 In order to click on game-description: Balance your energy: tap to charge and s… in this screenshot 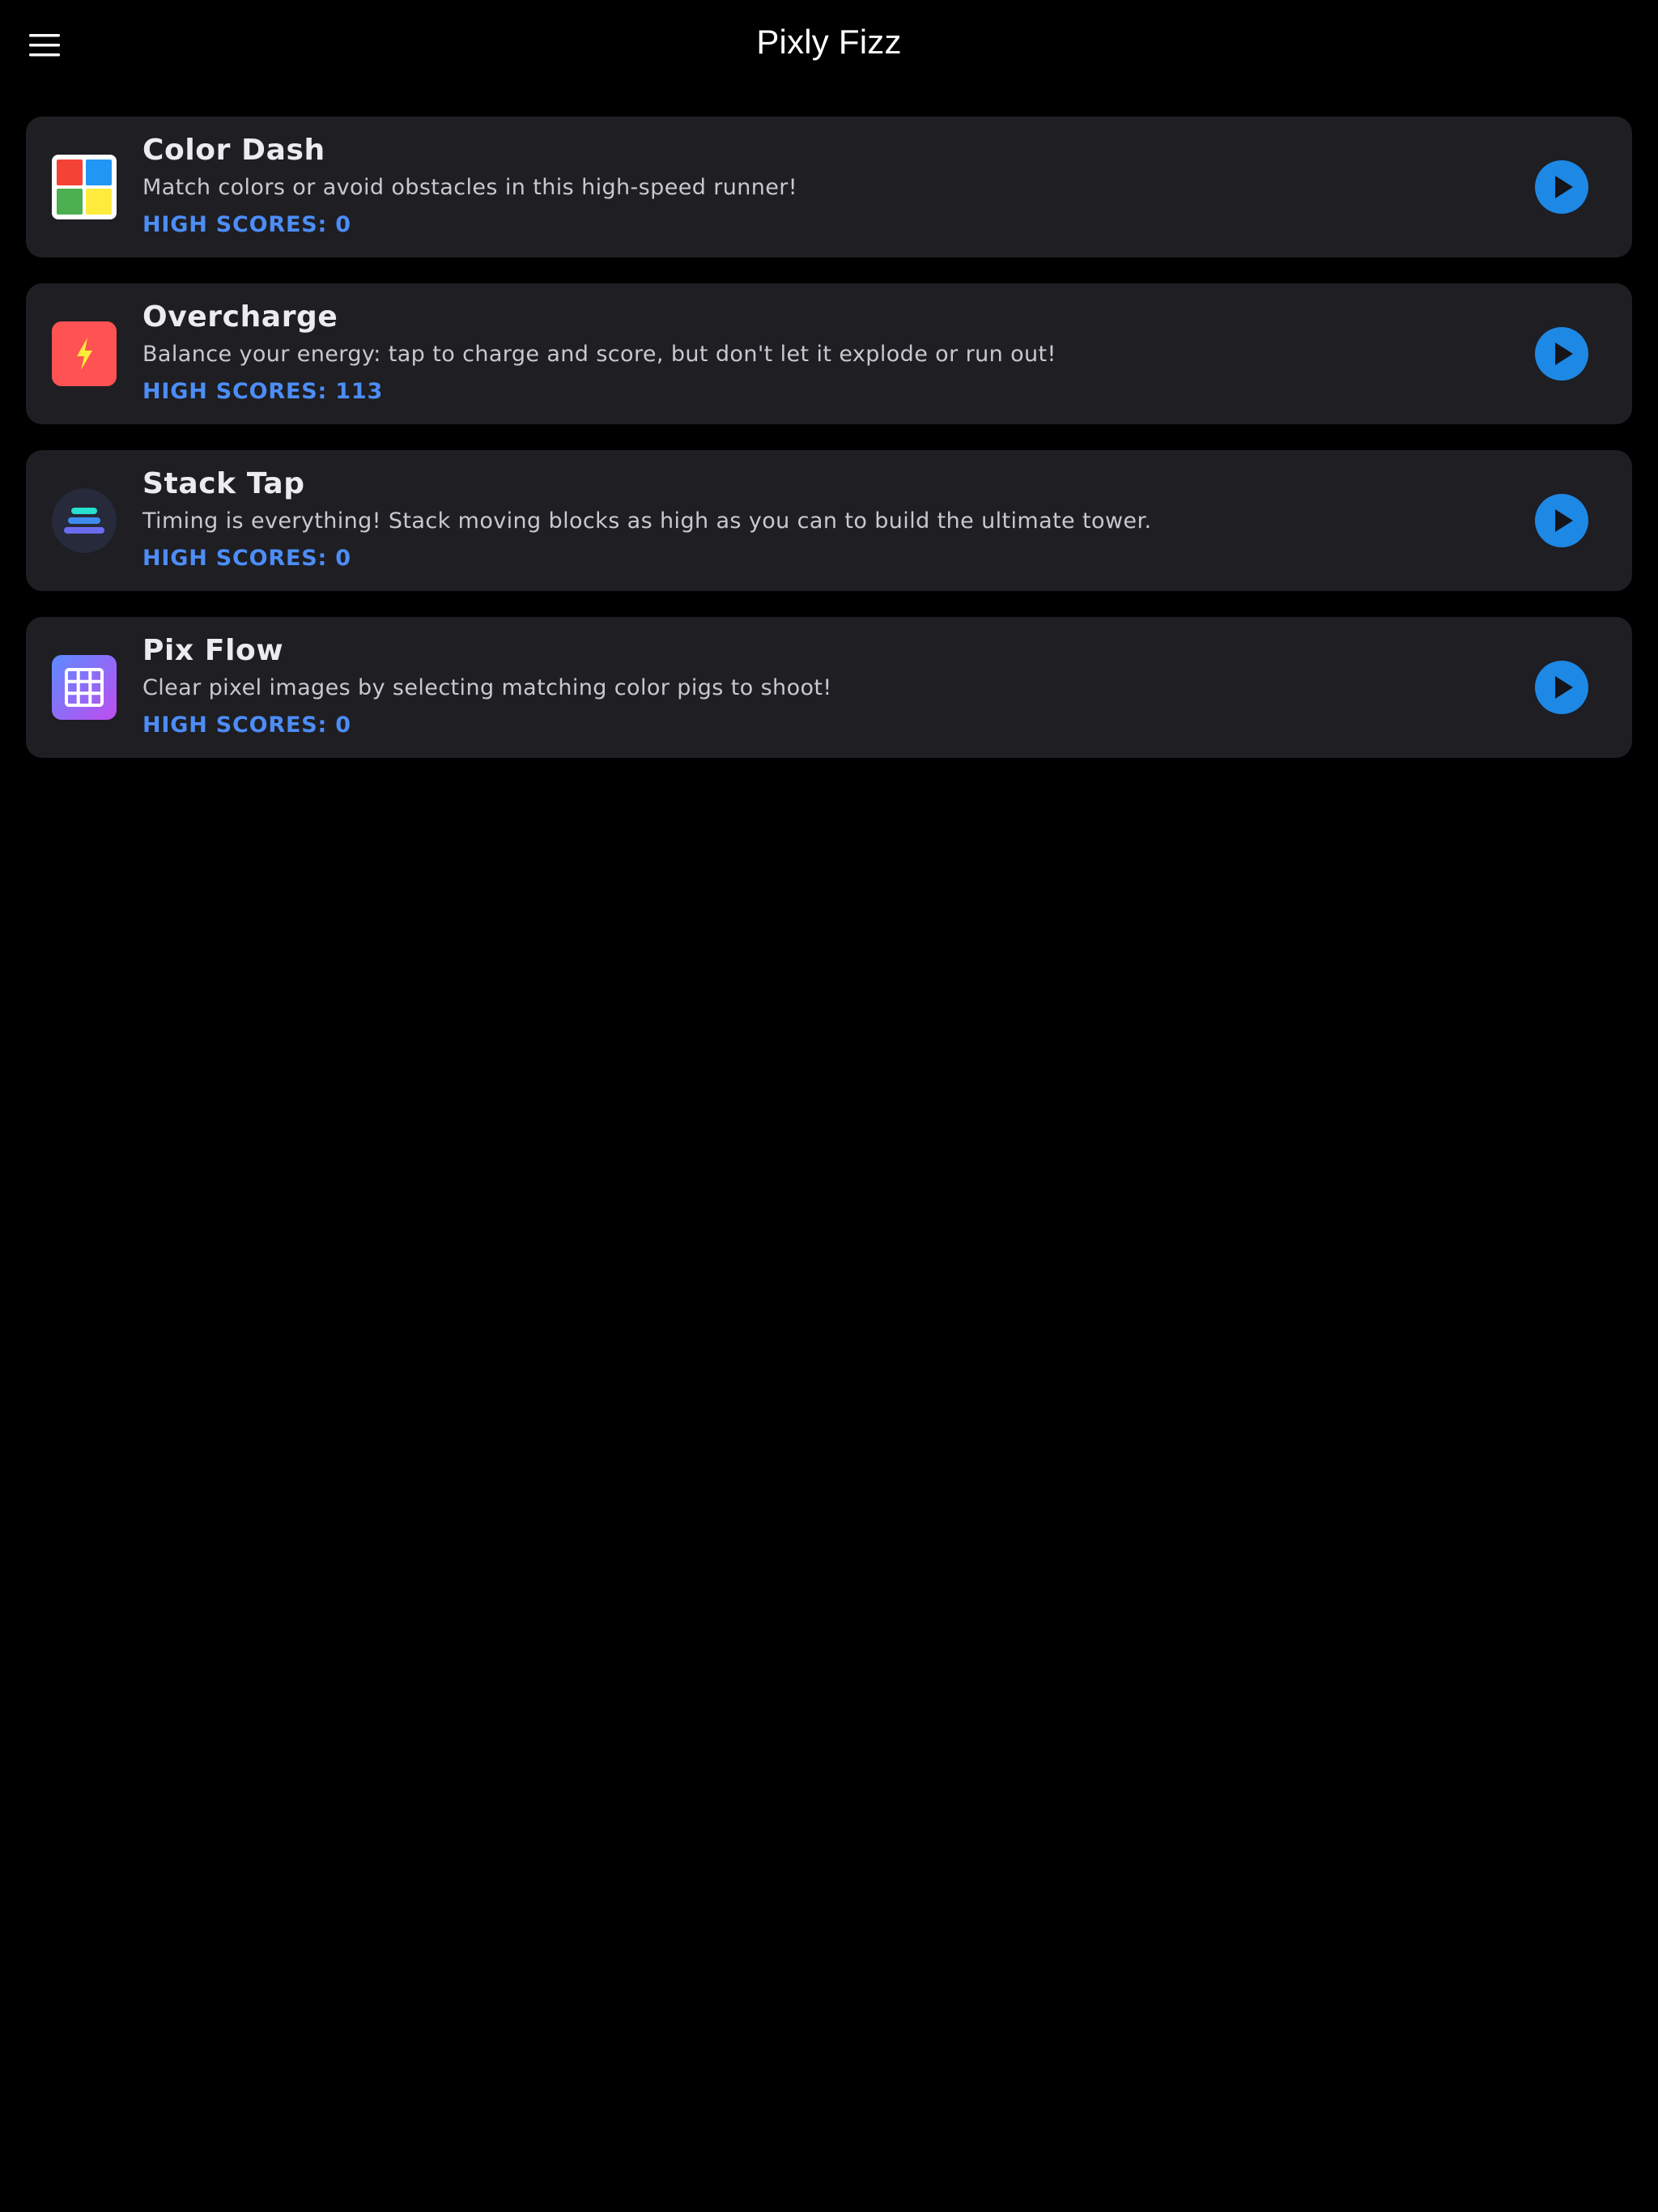, I will do `click(599, 355)`.